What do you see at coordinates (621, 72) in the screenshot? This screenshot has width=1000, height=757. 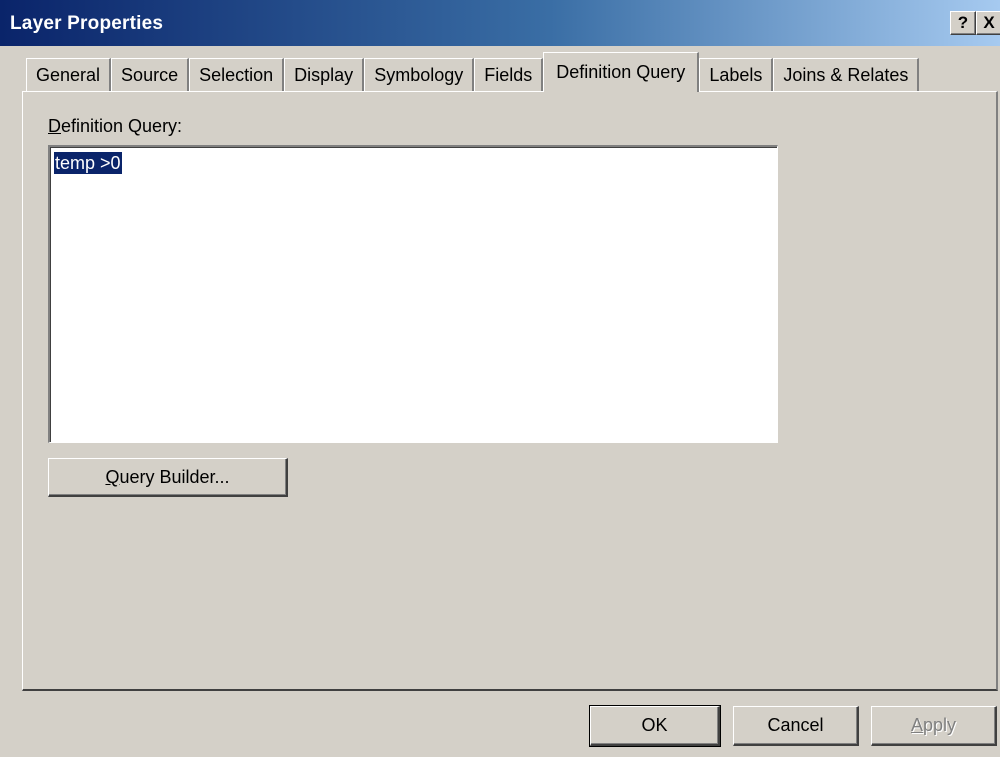 I see `tab-definition-query: Definition Query` at bounding box center [621, 72].